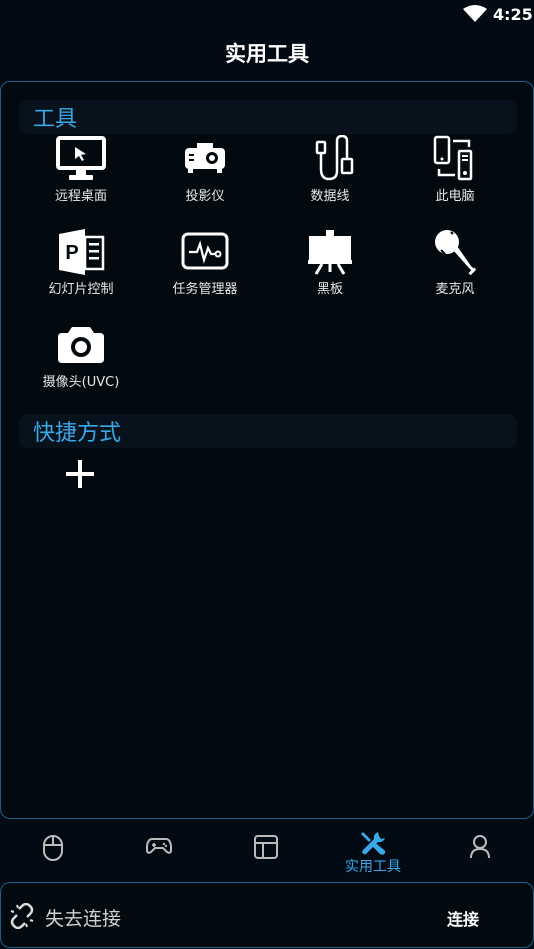 The width and height of the screenshot is (534, 949). What do you see at coordinates (81, 289) in the screenshot?
I see `tool-label: 幻灯片控制` at bounding box center [81, 289].